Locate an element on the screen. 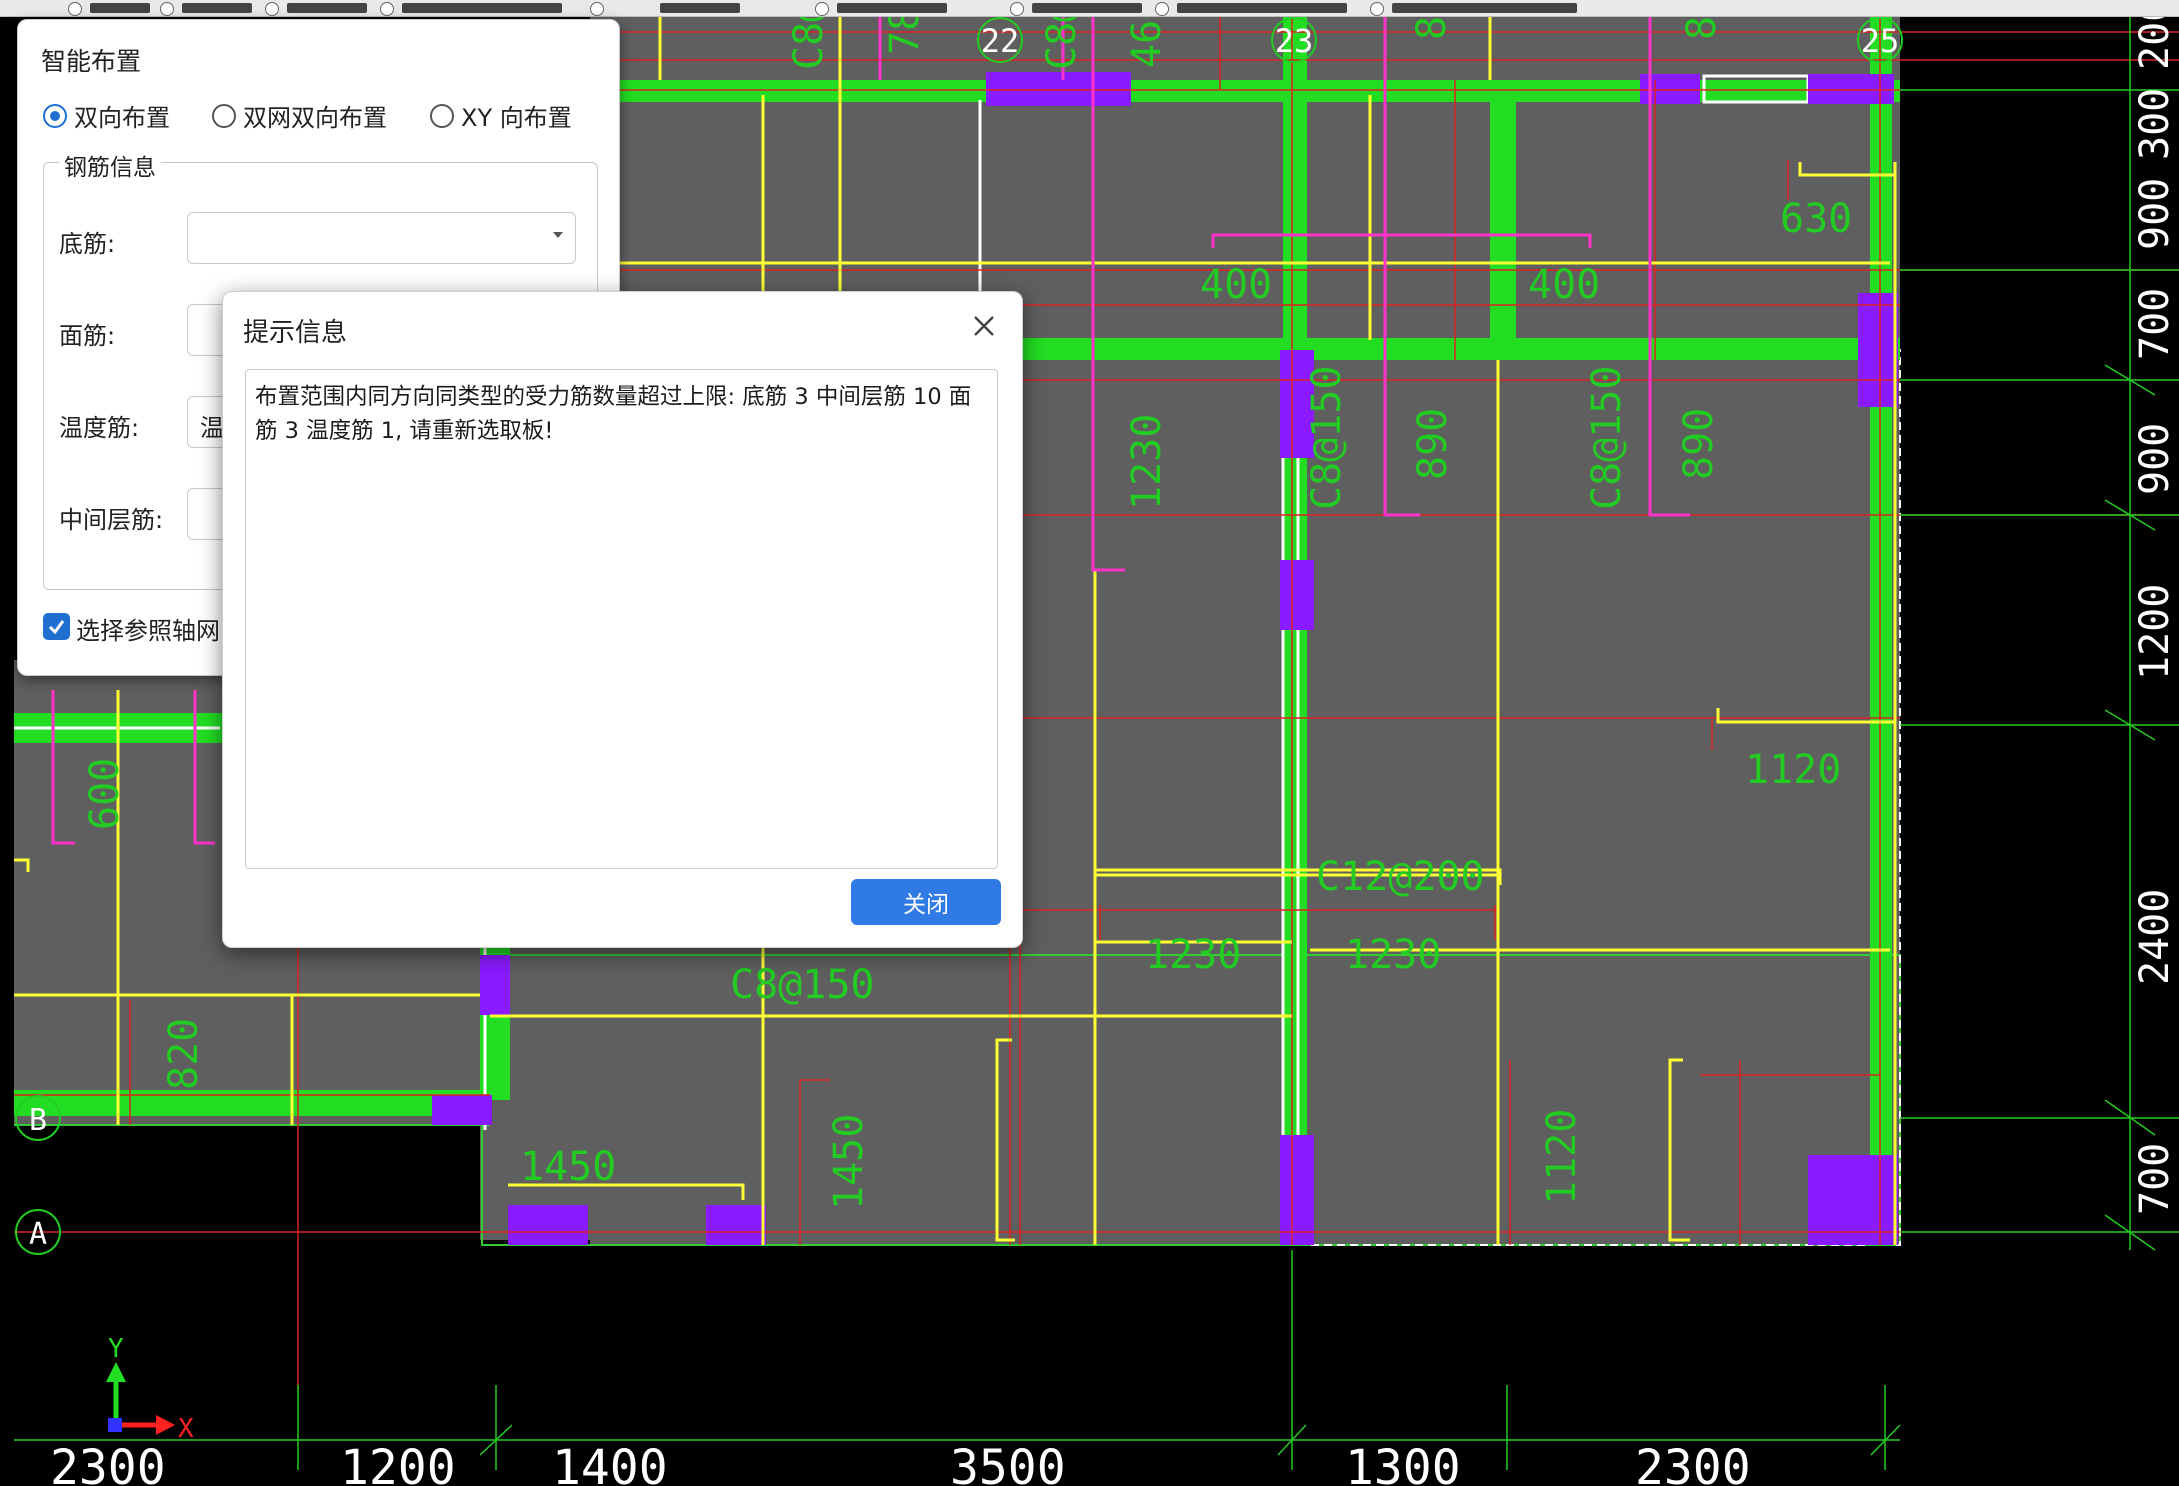  right-dimensions: 300 200 900 700 900 1200 2400 700 is located at coordinates (2155, 607).